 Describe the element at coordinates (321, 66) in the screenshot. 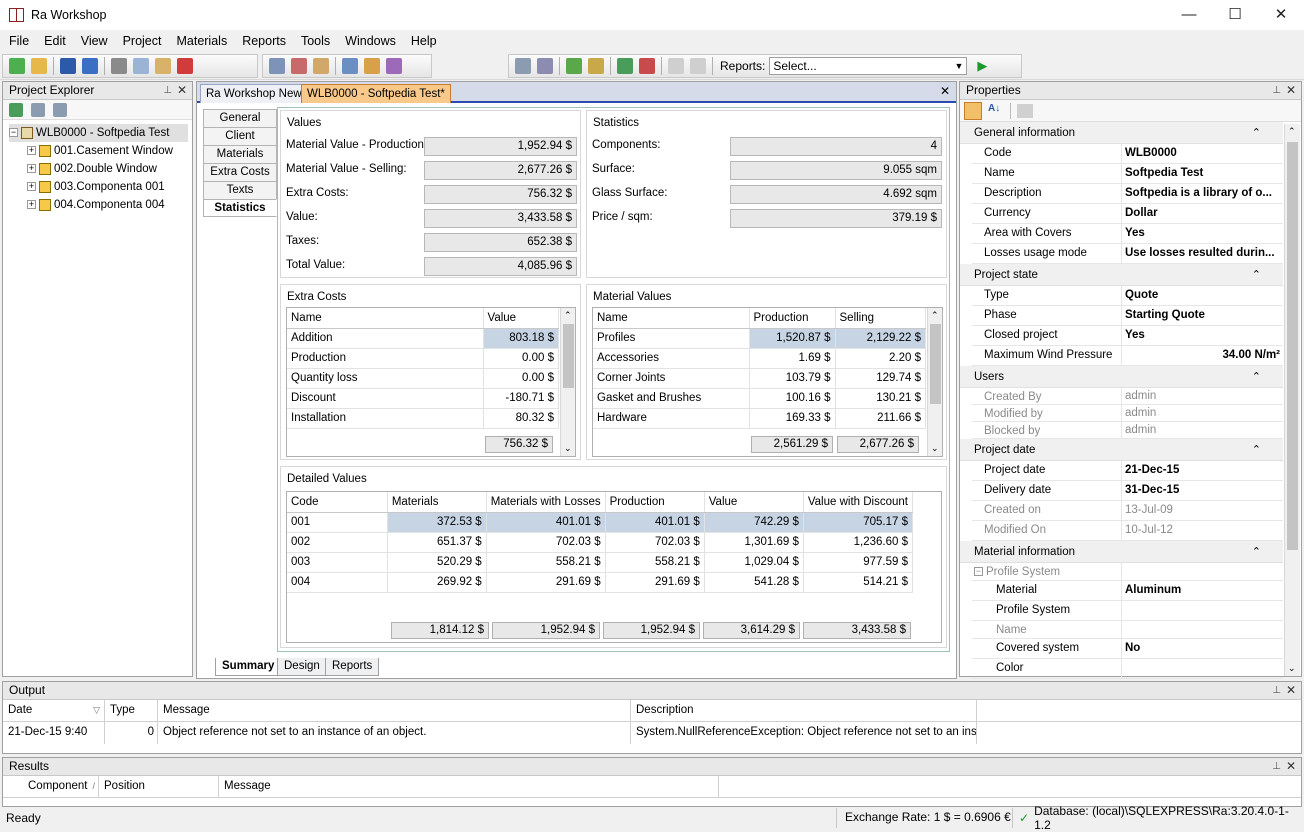

I see `edit-icon` at that location.